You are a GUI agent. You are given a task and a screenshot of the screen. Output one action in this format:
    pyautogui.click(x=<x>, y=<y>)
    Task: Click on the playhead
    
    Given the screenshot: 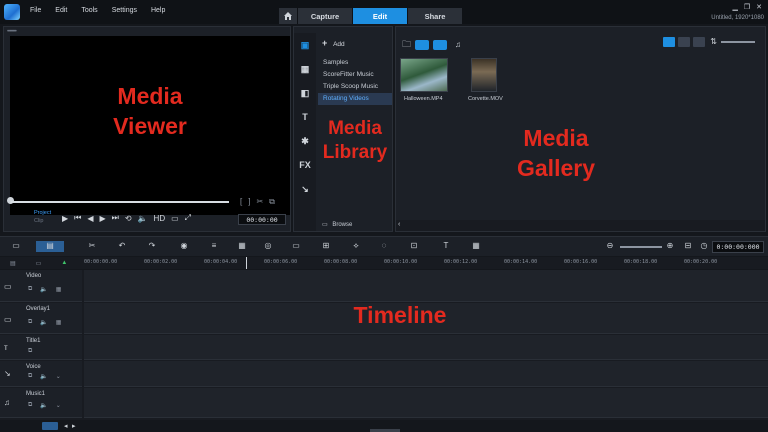 What is the action you would take?
    pyautogui.click(x=246, y=263)
    